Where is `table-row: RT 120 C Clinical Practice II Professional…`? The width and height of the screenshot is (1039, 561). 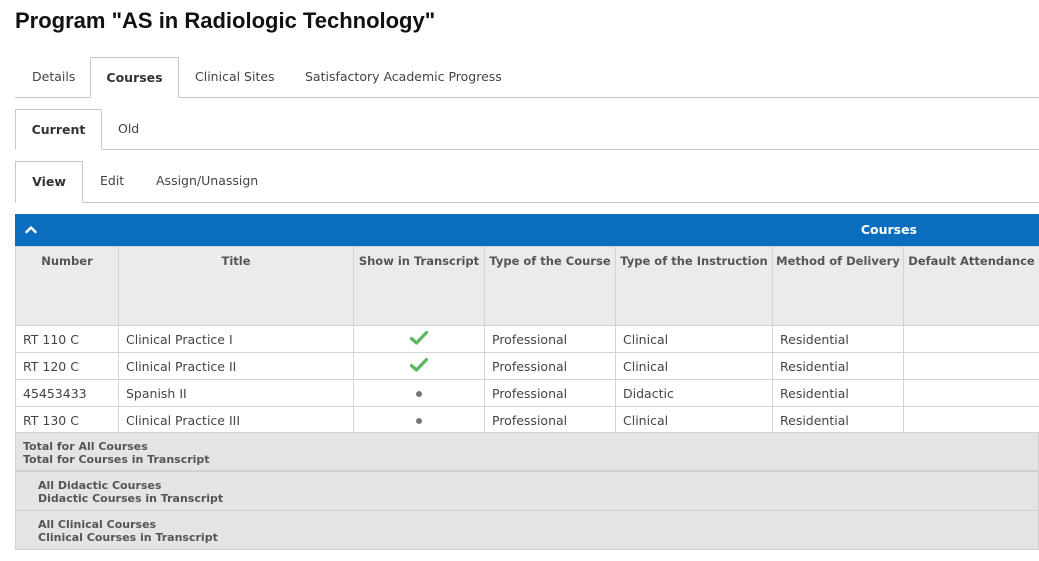
table-row: RT 120 C Clinical Practice II Professional… is located at coordinates (527, 366).